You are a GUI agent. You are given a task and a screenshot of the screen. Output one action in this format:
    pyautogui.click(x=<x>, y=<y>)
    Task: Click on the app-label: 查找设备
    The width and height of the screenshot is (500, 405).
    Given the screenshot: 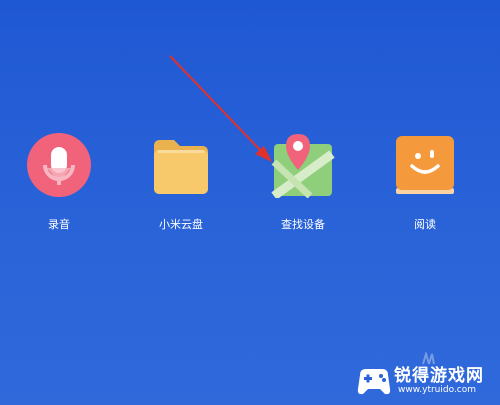 What is the action you would take?
    pyautogui.click(x=303, y=224)
    